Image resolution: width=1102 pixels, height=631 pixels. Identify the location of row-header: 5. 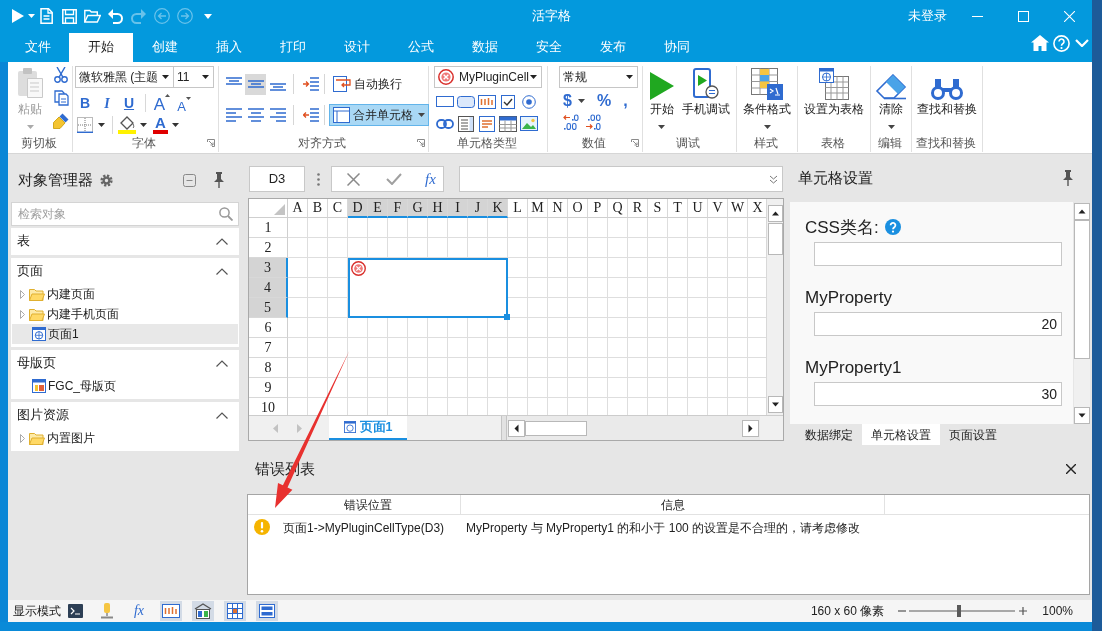
(268, 308).